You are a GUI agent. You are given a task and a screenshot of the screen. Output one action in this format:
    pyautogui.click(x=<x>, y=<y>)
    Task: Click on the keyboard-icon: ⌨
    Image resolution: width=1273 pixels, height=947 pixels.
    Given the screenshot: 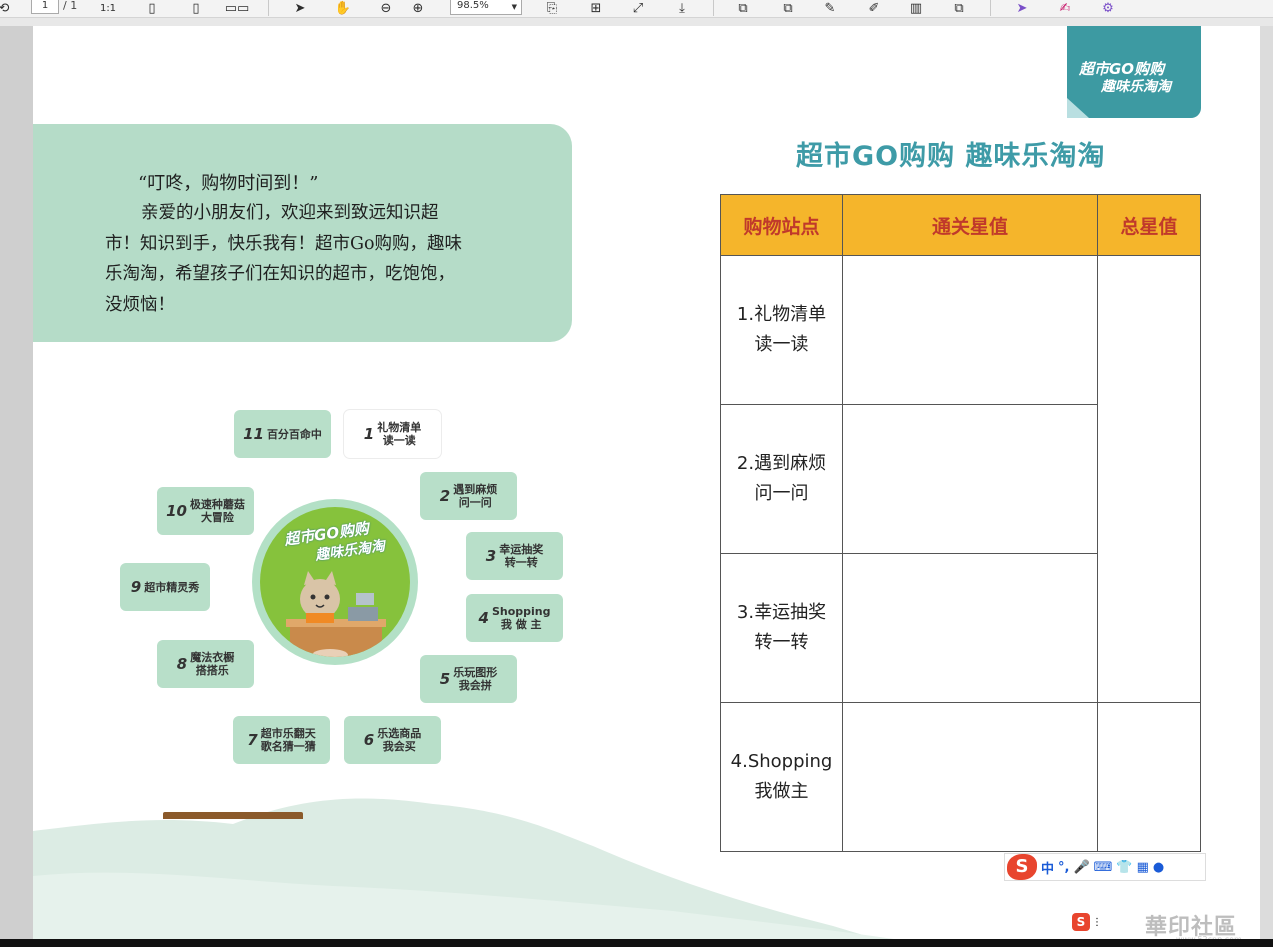 What is the action you would take?
    pyautogui.click(x=1103, y=867)
    